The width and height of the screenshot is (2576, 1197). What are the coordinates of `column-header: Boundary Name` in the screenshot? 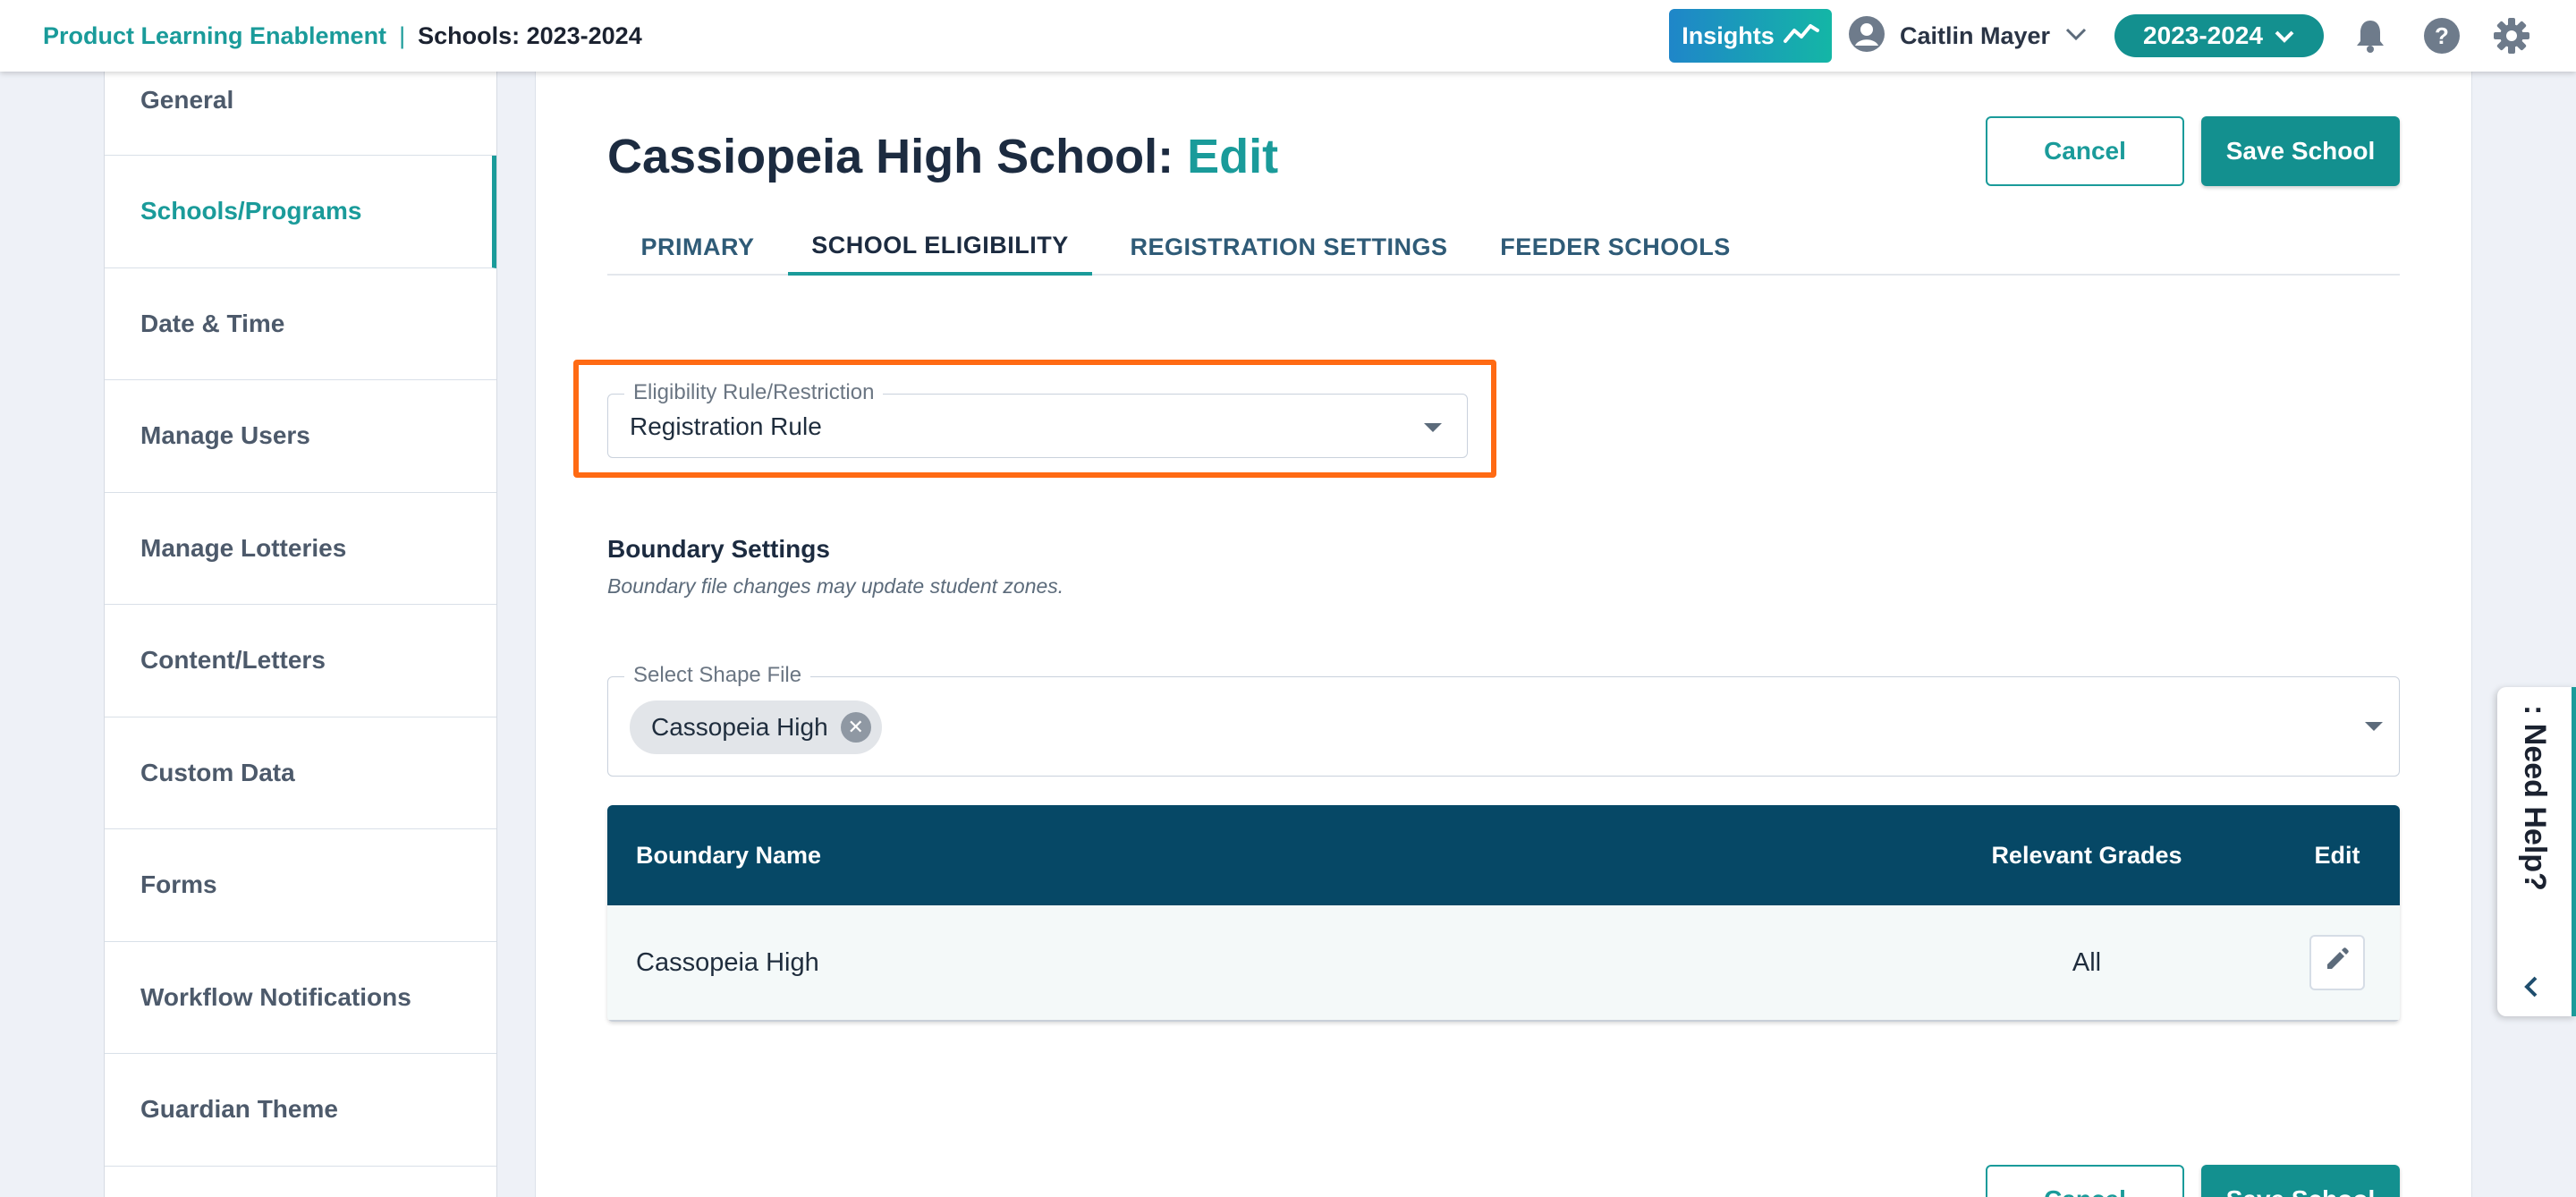 It's located at (729, 855).